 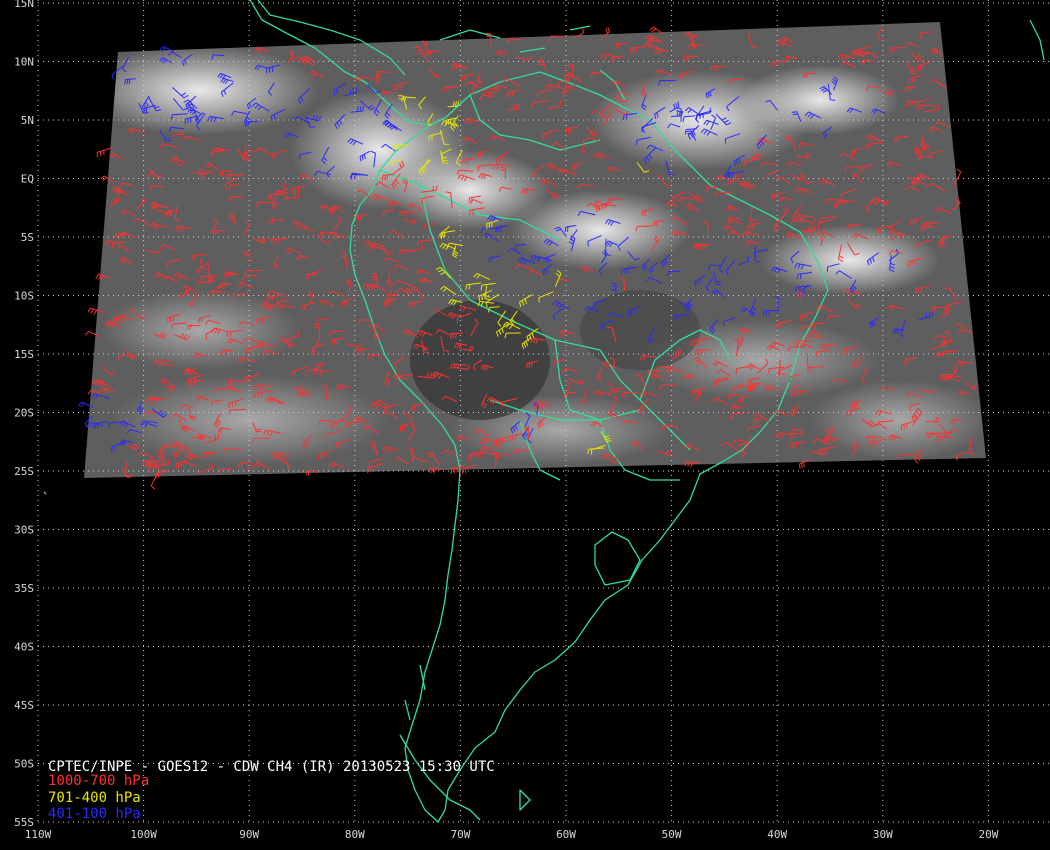 What do you see at coordinates (566, 834) in the screenshot?
I see `lon-label: 60W` at bounding box center [566, 834].